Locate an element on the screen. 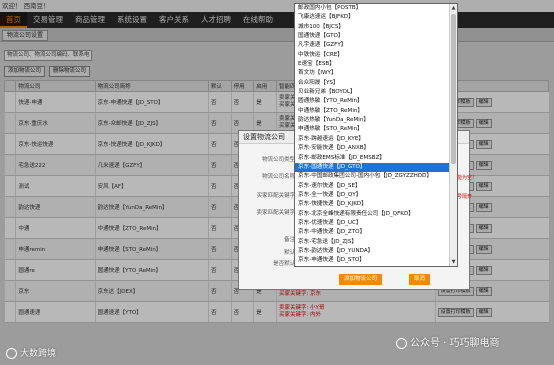 The height and width of the screenshot is (365, 554). dropdown-option: 京东-顺丰快递【JD_SF】 is located at coordinates (376, 266).